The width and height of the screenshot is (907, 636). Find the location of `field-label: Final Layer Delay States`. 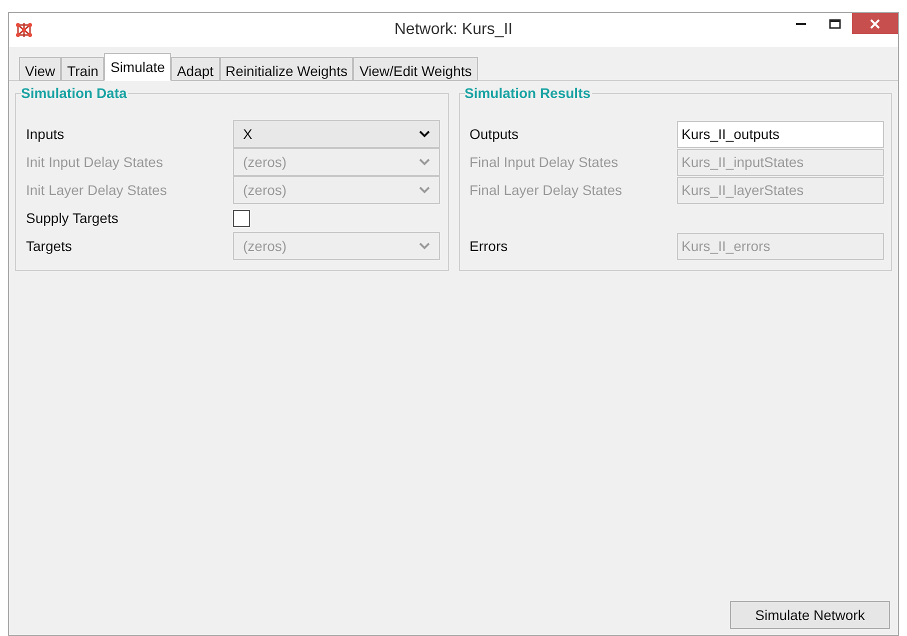

field-label: Final Layer Delay States is located at coordinates (547, 190).